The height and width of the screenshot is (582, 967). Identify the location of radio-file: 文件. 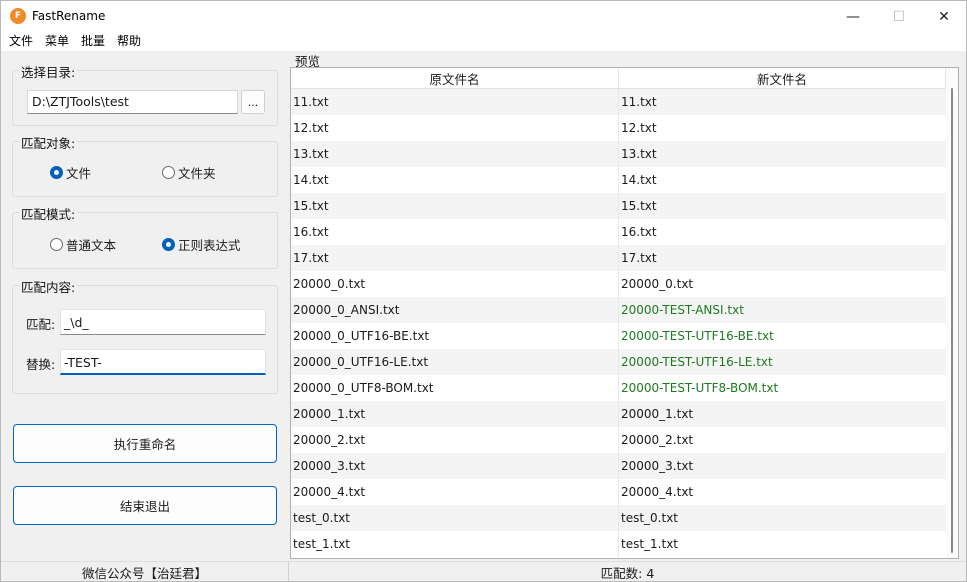
(70, 172).